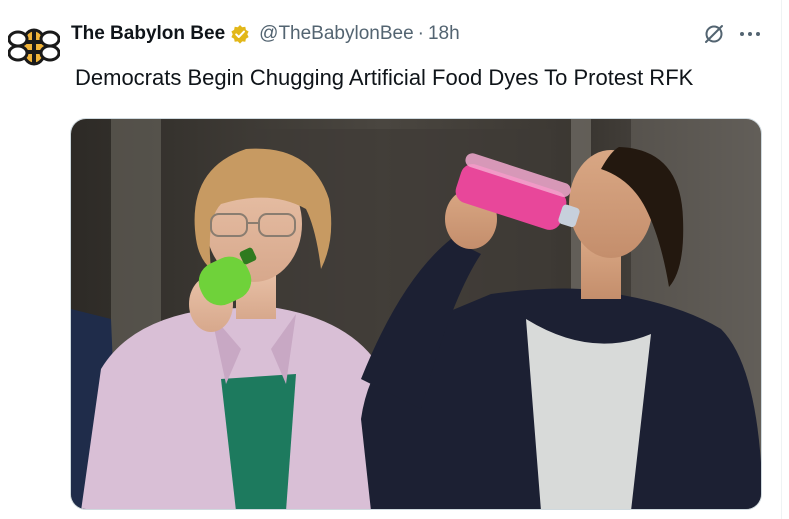  I want to click on grok-icon, so click(714, 34).